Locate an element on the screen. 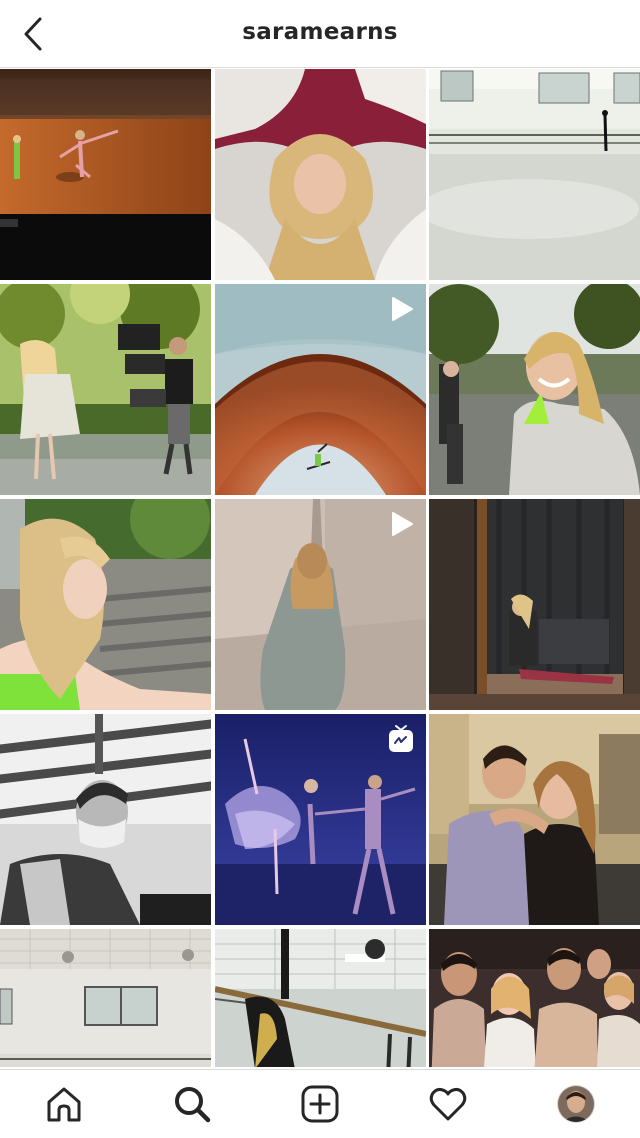 This screenshot has width=640, height=1138. post-ballet-duet is located at coordinates (320, 819).